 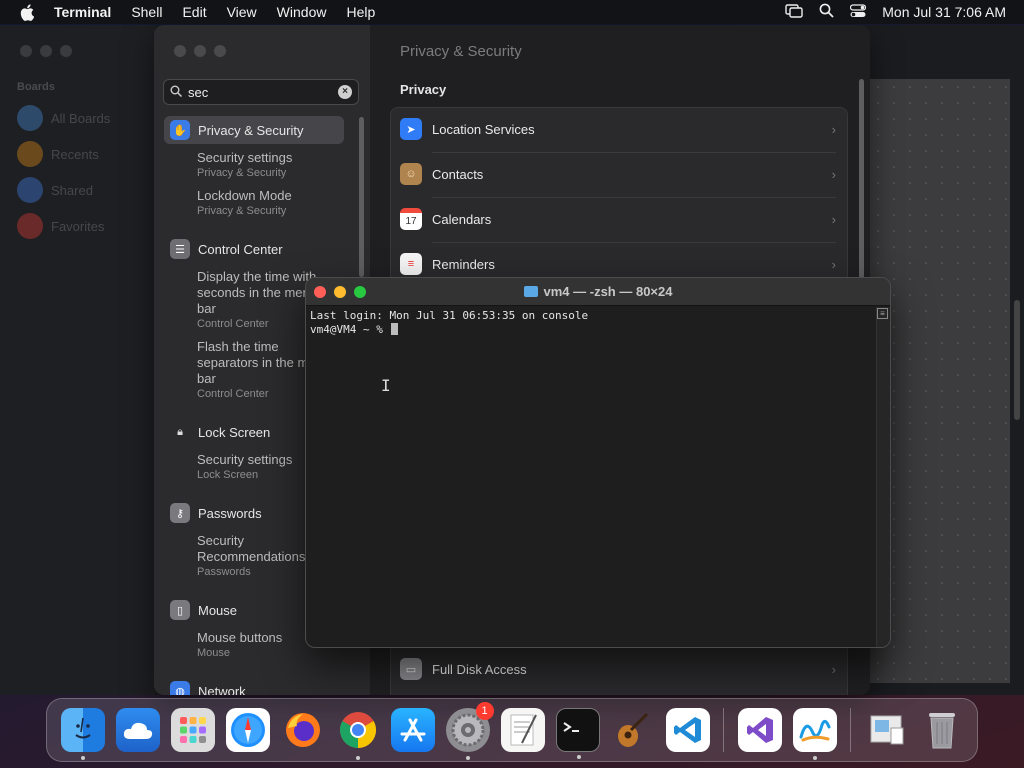 What do you see at coordinates (200, 51) in the screenshot?
I see `settings-minimize-button` at bounding box center [200, 51].